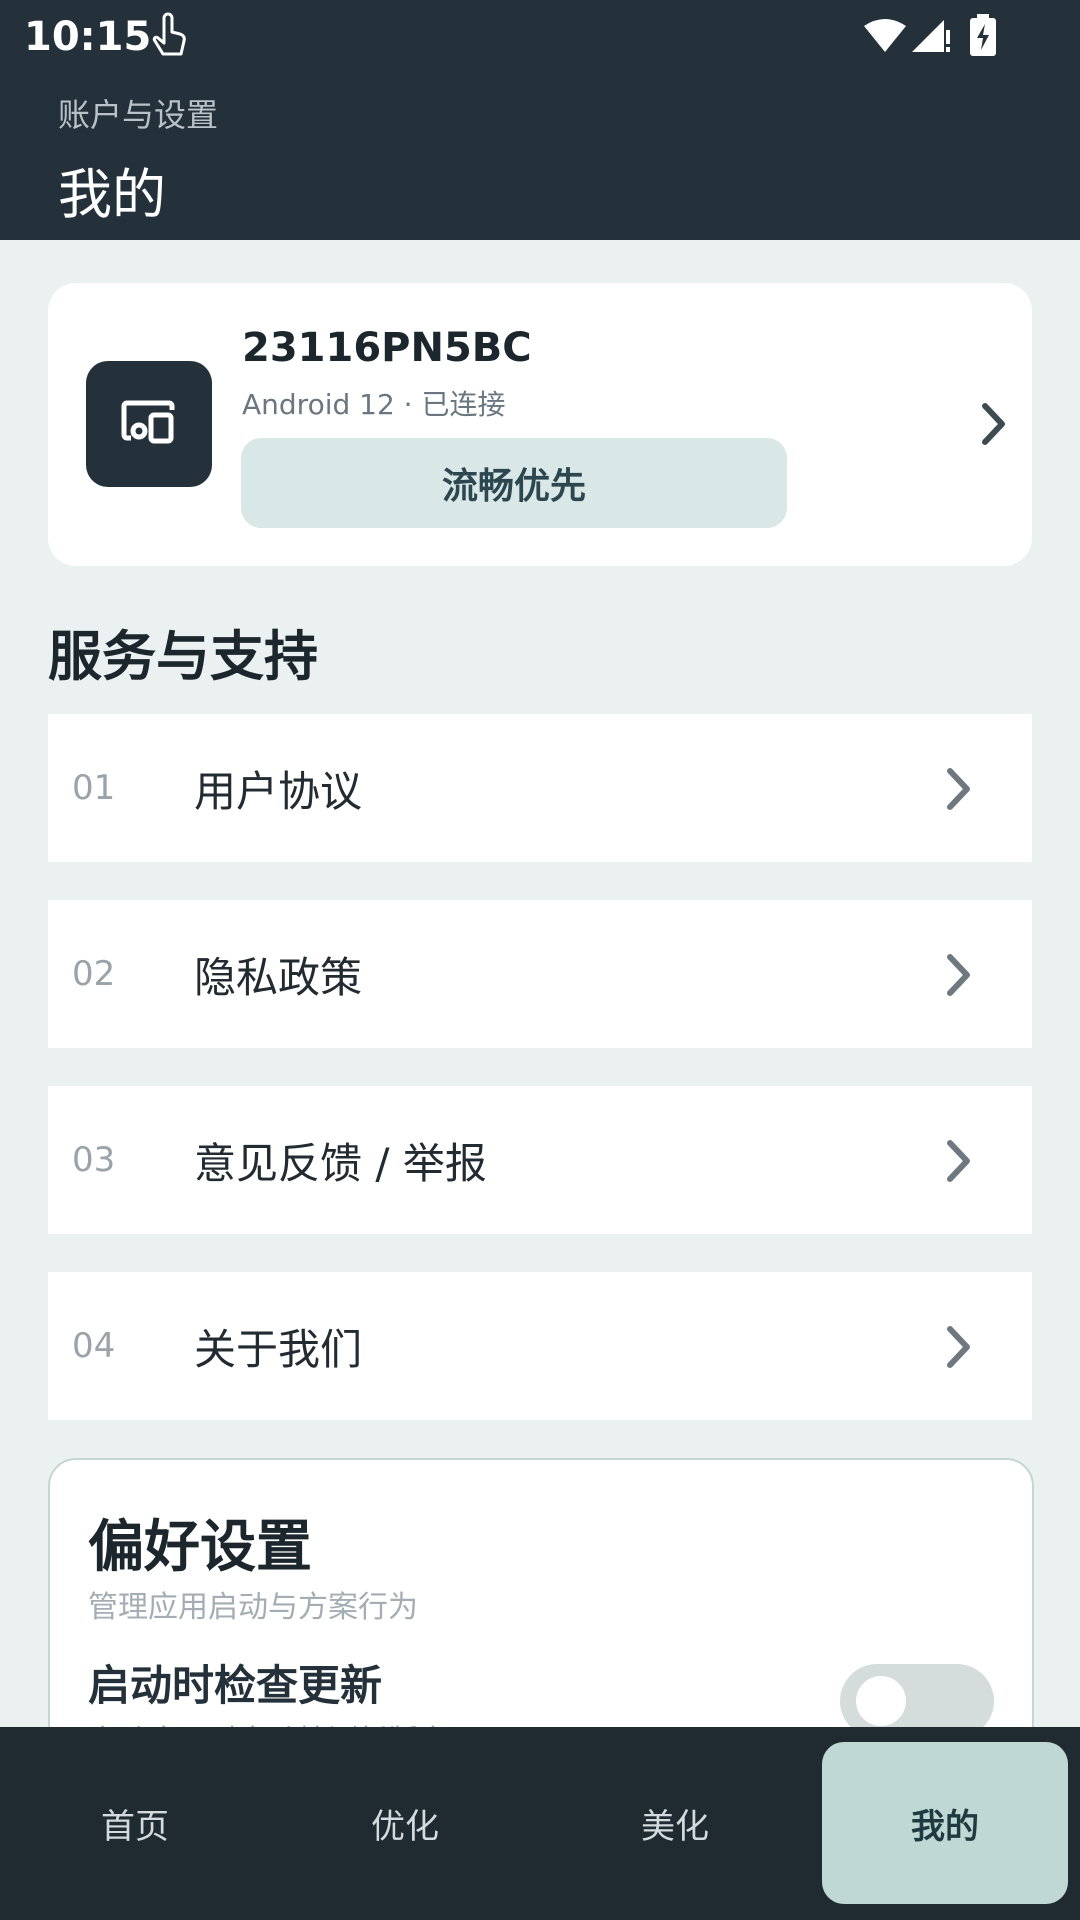 This screenshot has width=1080, height=1920. What do you see at coordinates (540, 1346) in the screenshot?
I see `list-item-about-us: 04 关于我们` at bounding box center [540, 1346].